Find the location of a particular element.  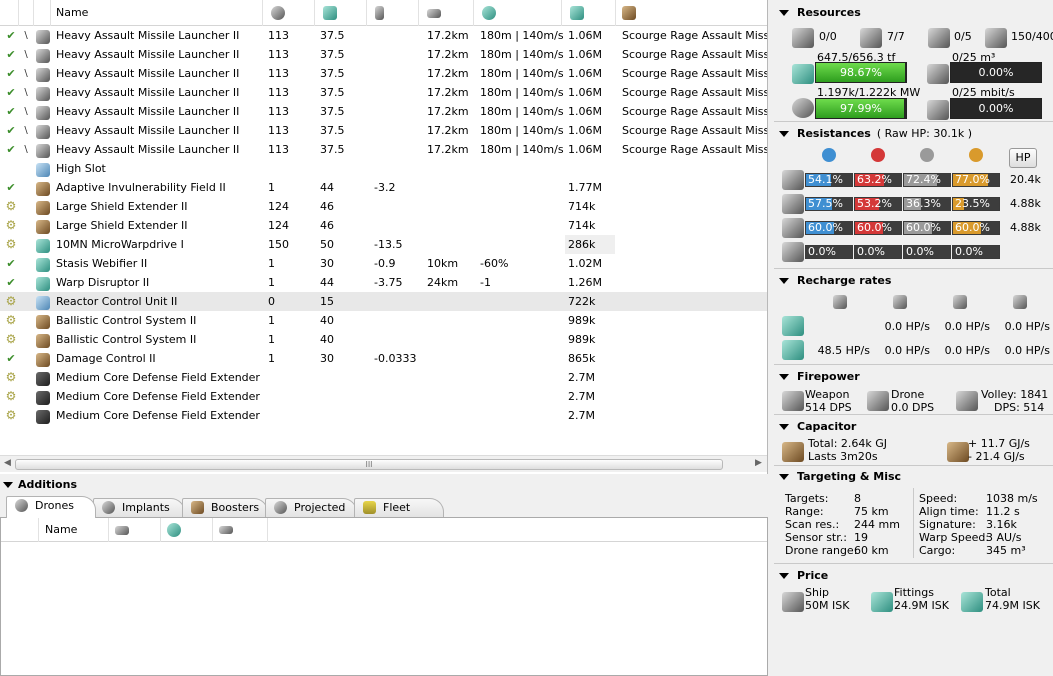

fitting-row: ⚙ Reactor Control Unit II 0 15 722k is located at coordinates (383, 301).